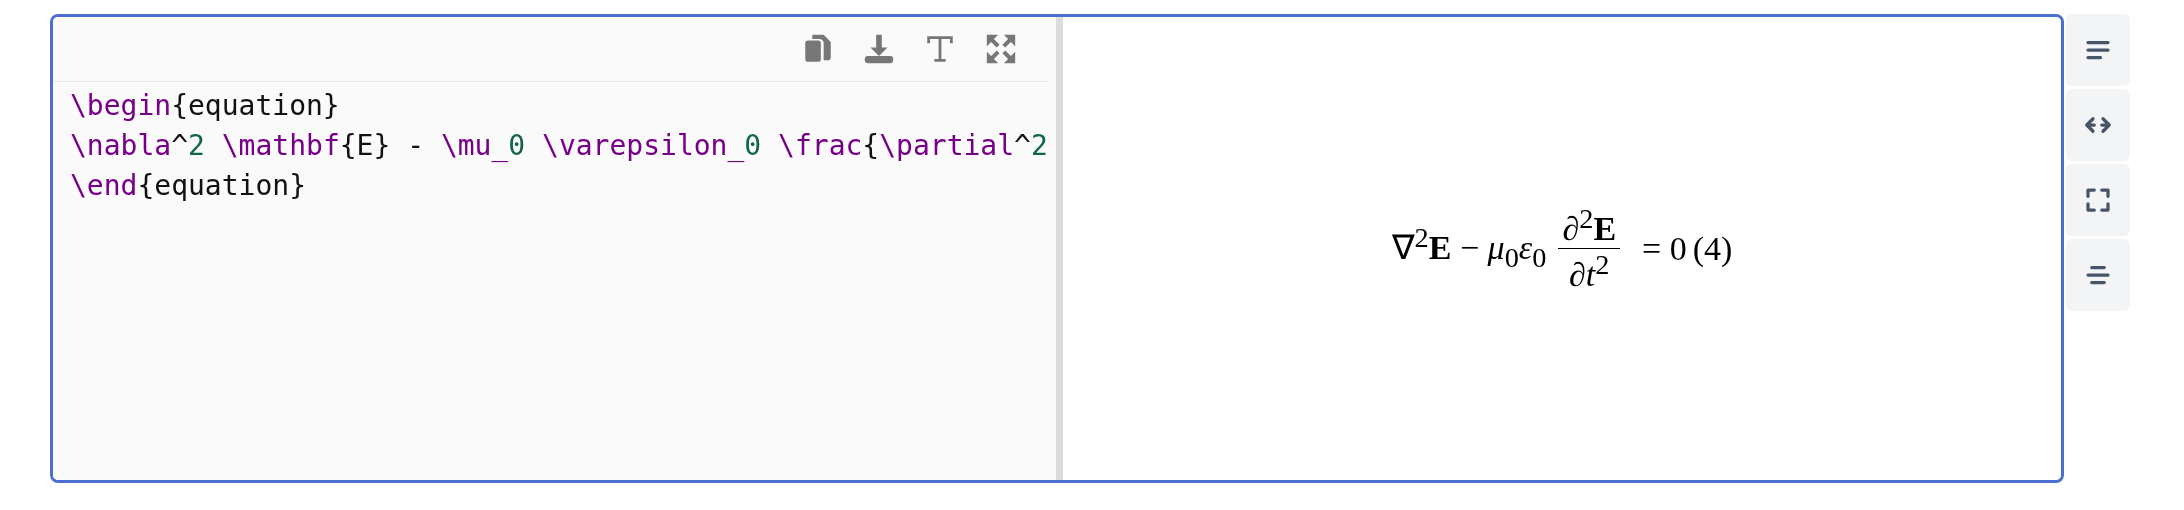  What do you see at coordinates (1712, 248) in the screenshot?
I see `equation-number: (4)` at bounding box center [1712, 248].